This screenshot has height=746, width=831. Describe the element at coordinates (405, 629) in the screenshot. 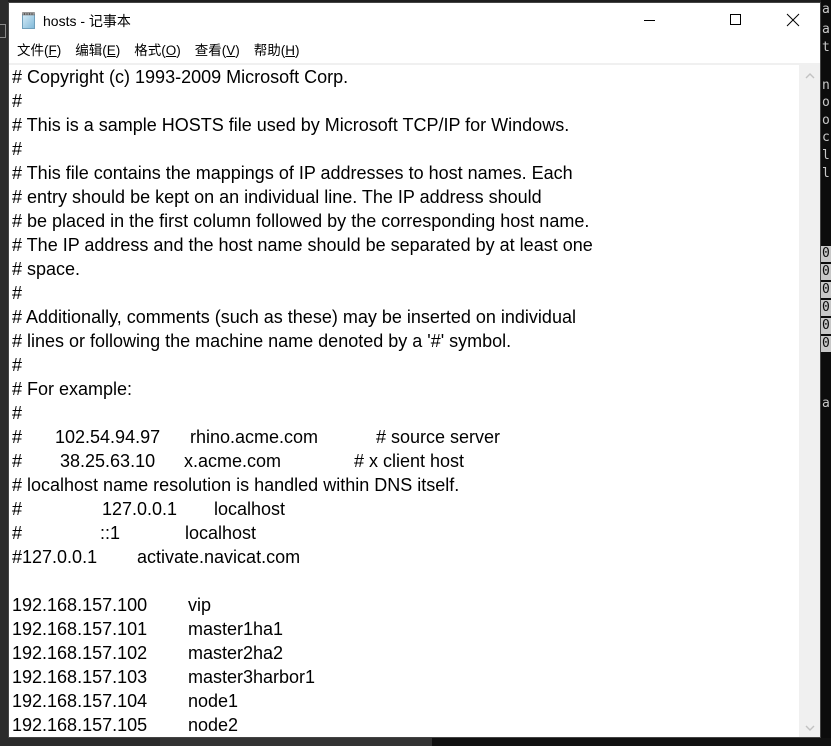

I see `text-line: 192.168.157.101 master1ha1` at that location.